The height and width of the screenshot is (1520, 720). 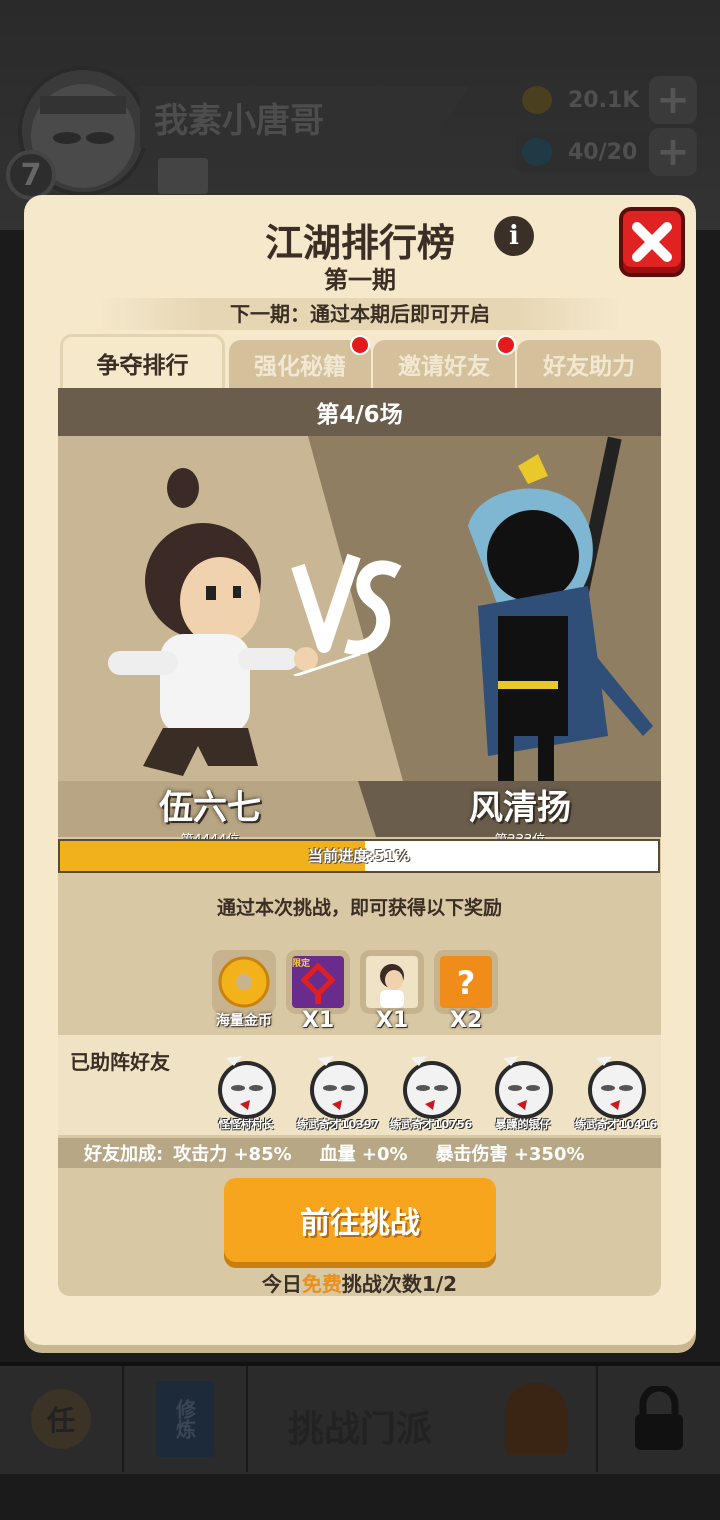 What do you see at coordinates (589, 367) in the screenshot?
I see `tab-label: 好友助力` at bounding box center [589, 367].